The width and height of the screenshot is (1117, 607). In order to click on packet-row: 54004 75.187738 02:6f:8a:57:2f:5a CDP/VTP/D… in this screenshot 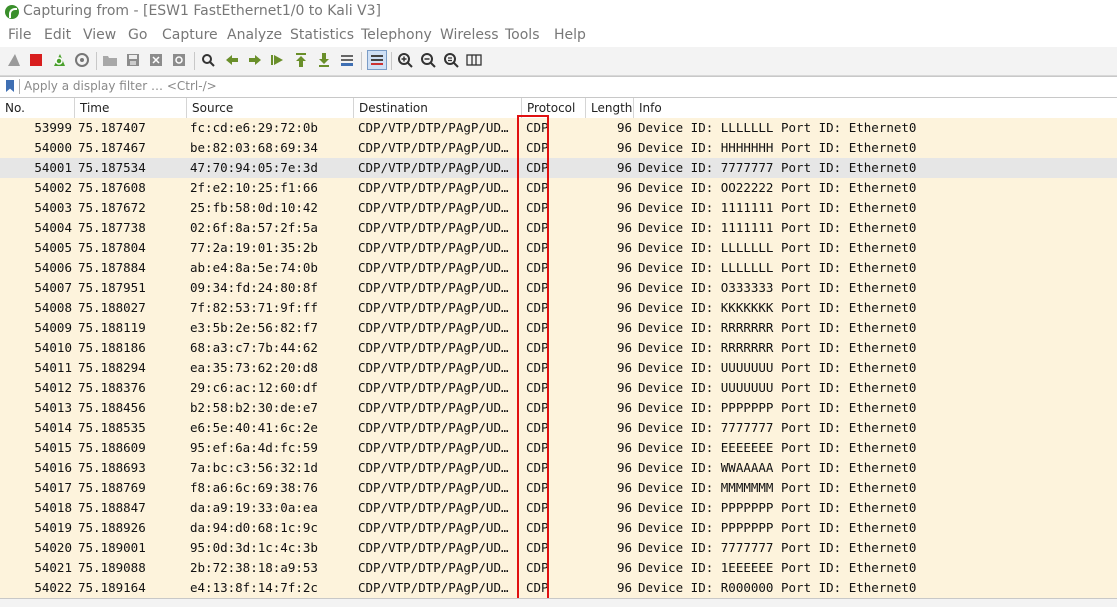, I will do `click(558, 228)`.